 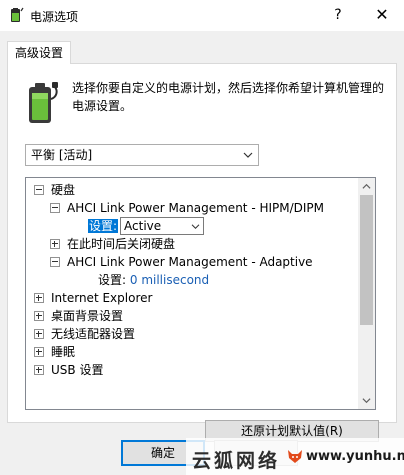 I want to click on adaptive-setting-value: 0 millisecond, so click(x=169, y=280).